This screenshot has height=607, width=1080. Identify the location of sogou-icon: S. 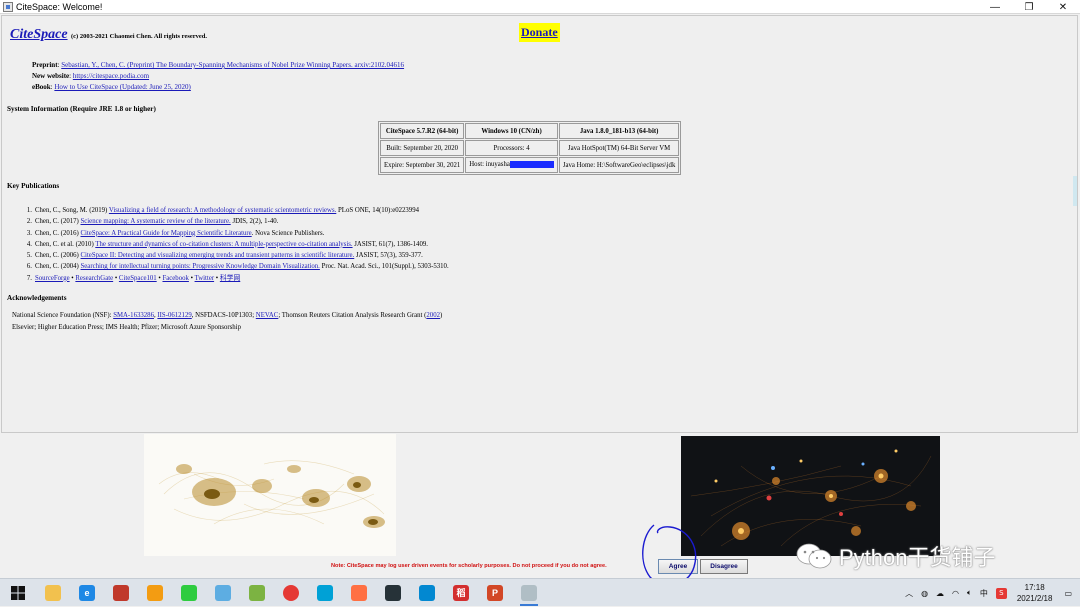
(1001, 593).